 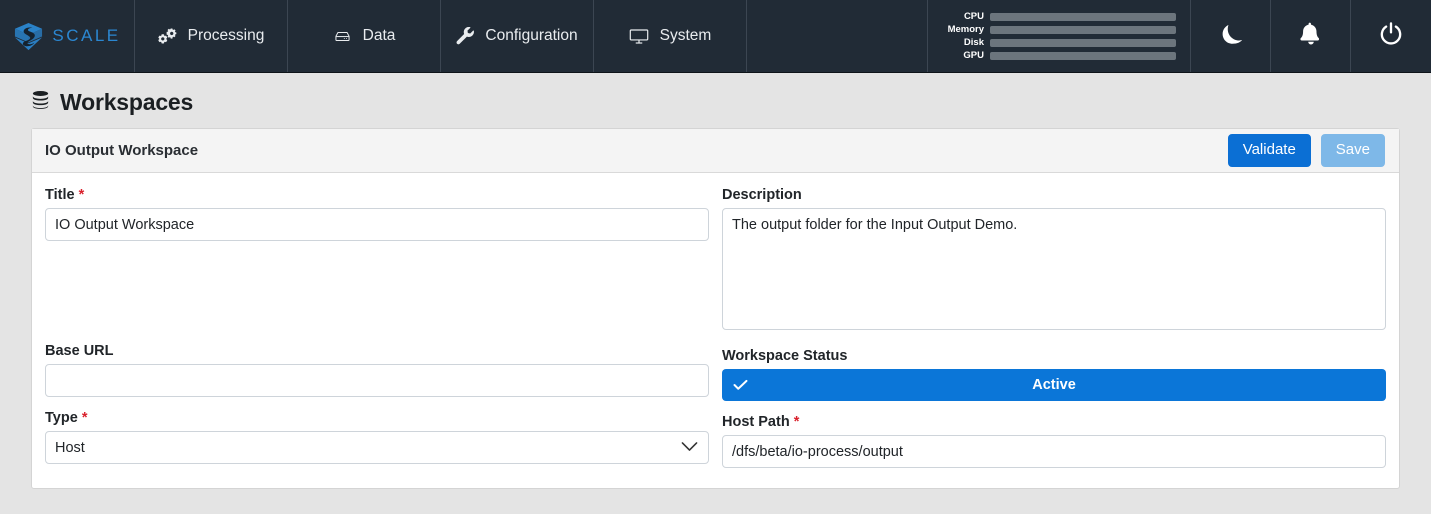 What do you see at coordinates (685, 35) in the screenshot?
I see `nav-item-label: System` at bounding box center [685, 35].